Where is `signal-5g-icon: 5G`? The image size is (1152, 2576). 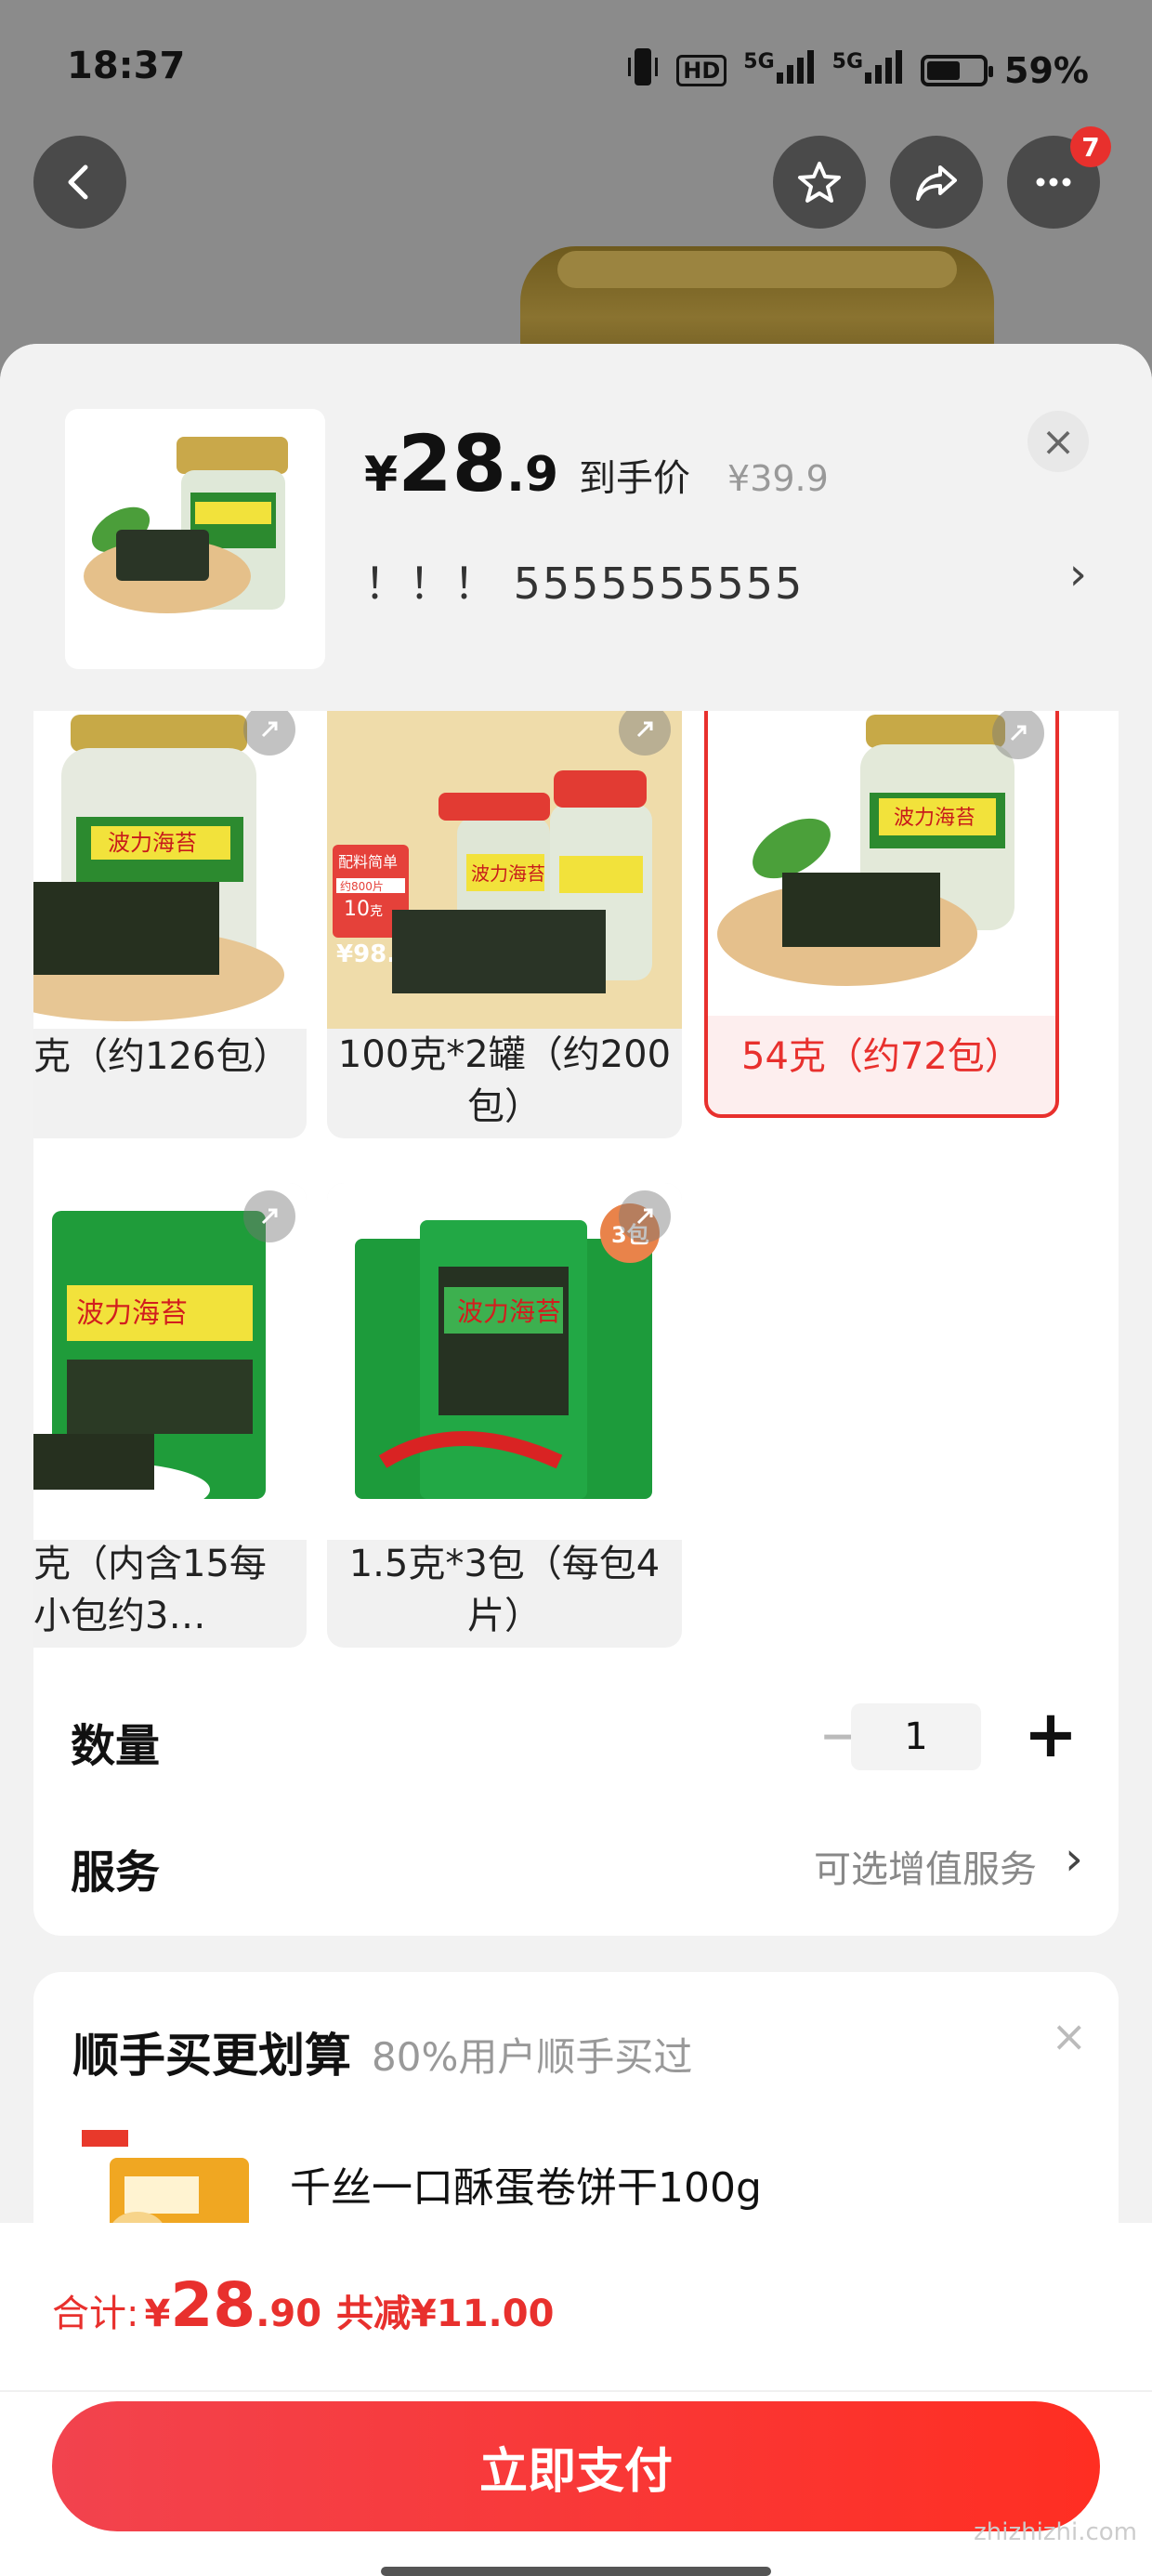
signal-5g-icon: 5G is located at coordinates (779, 70).